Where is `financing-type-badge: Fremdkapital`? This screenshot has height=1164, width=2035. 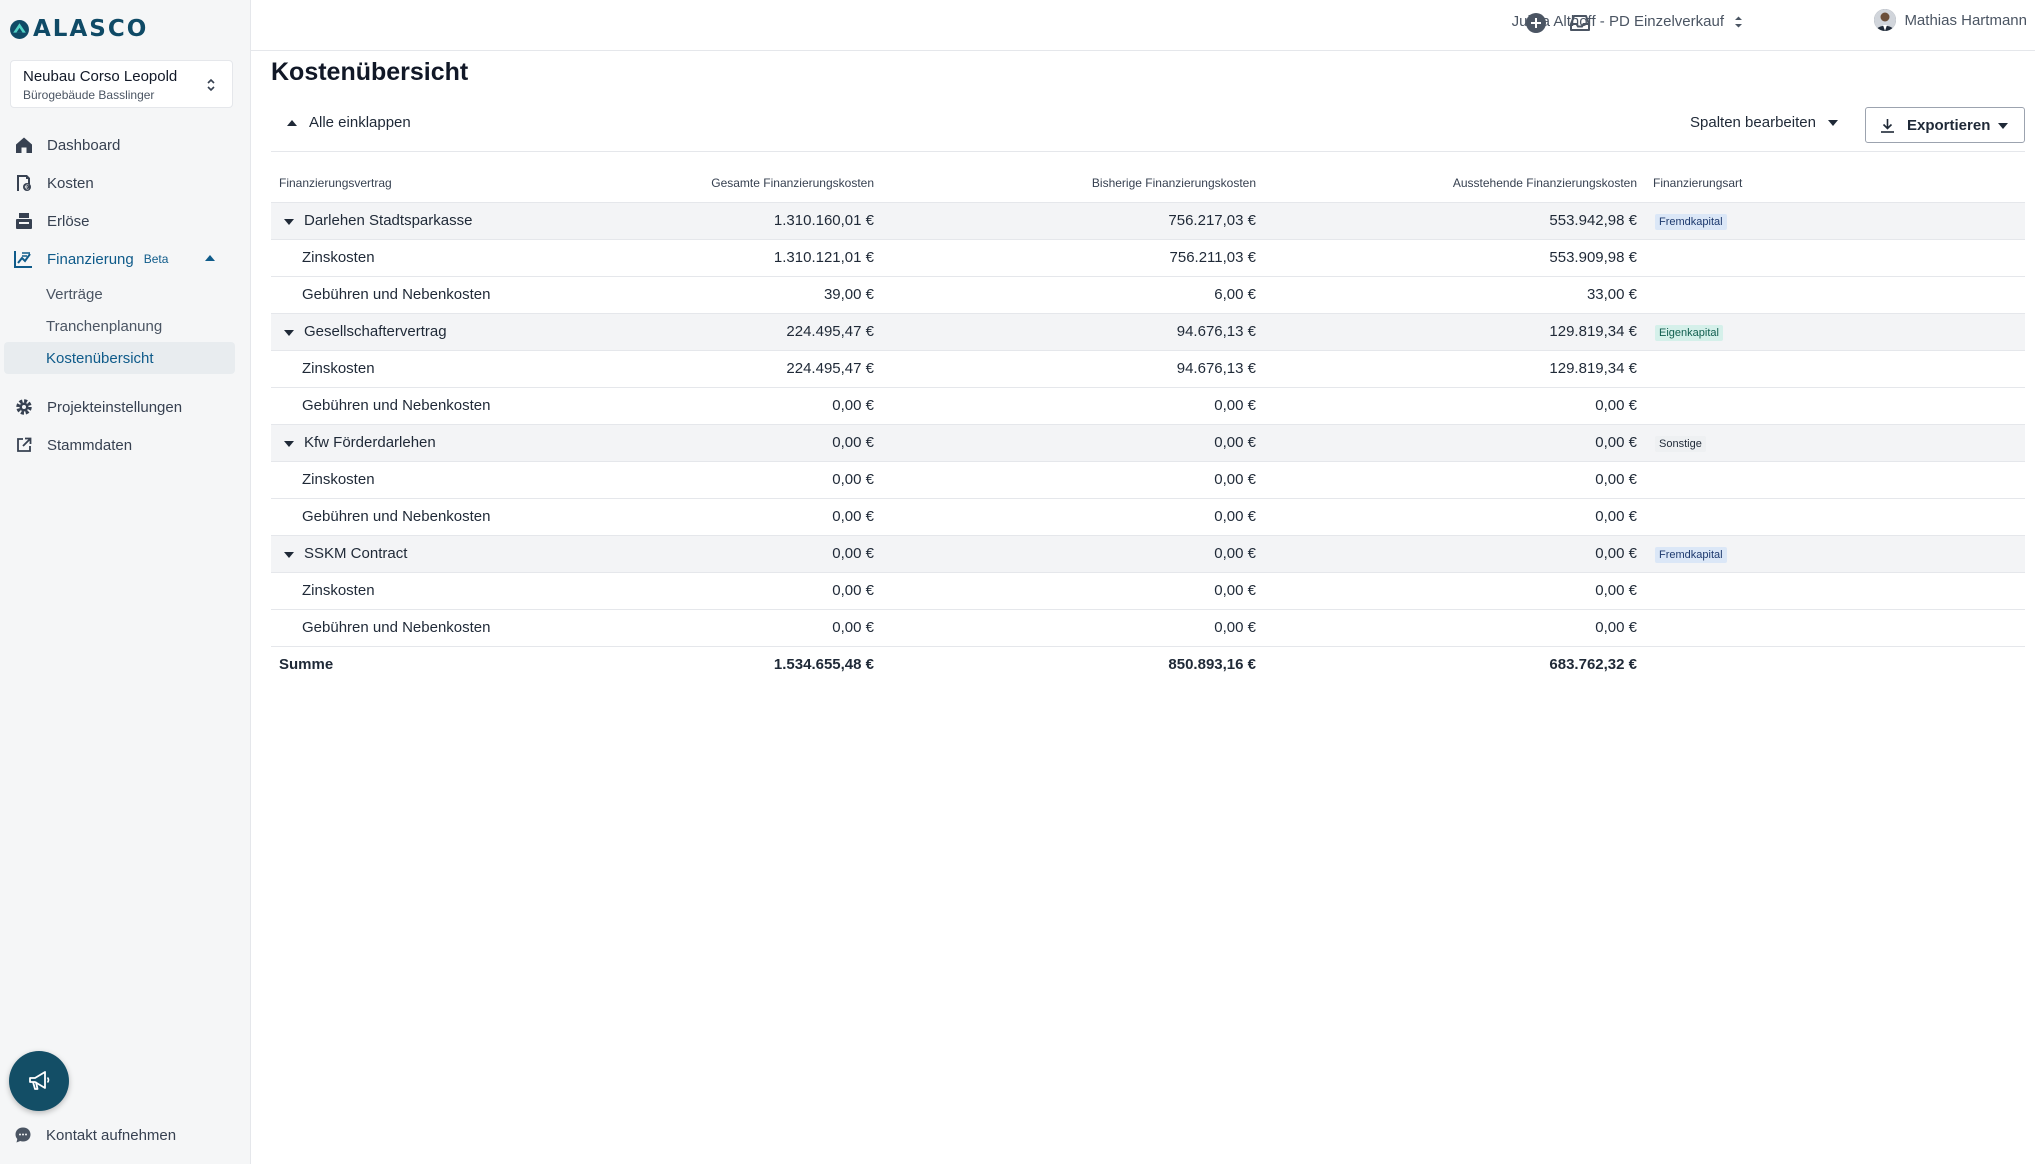
financing-type-badge: Fremdkapital is located at coordinates (1691, 221).